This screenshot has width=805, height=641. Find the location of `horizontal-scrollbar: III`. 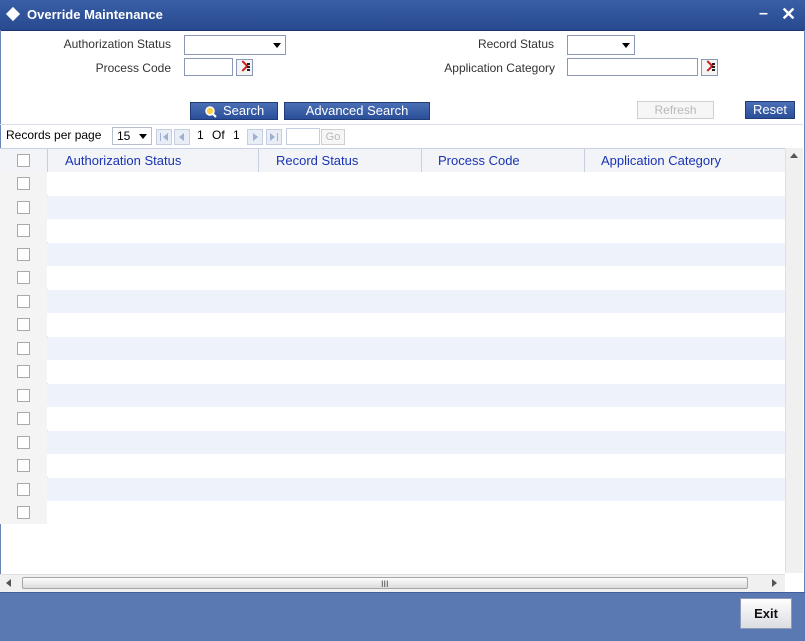

horizontal-scrollbar: III is located at coordinates (392, 583).